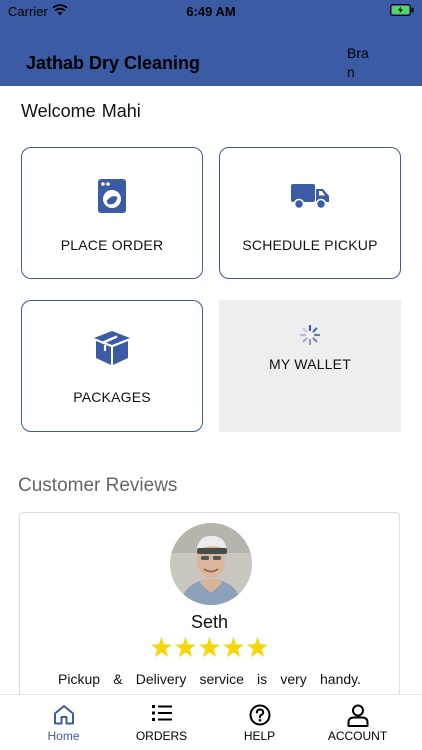  Describe the element at coordinates (310, 213) in the screenshot. I see `schedule-pickup-tile: SCHEDULE PICKUP` at that location.